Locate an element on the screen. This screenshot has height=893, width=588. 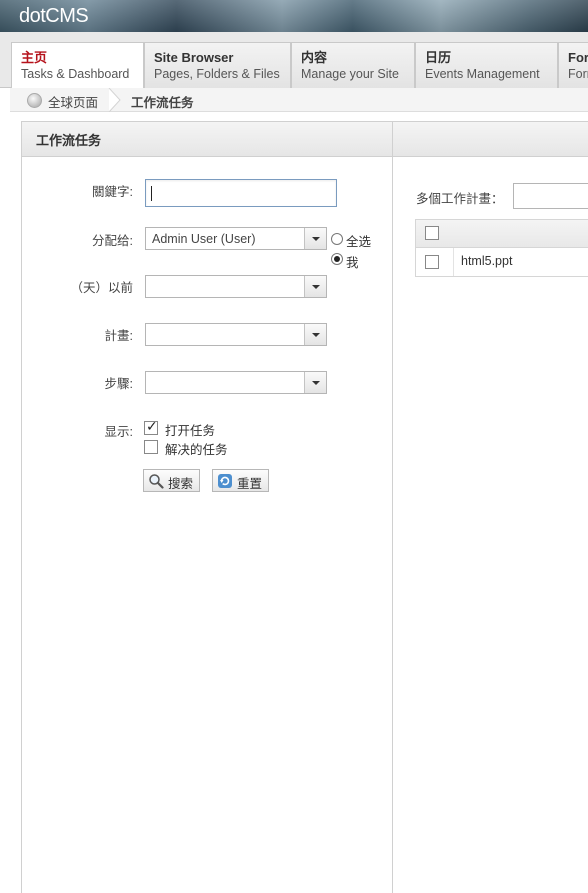
tab-site-browser-title: Site Browser is located at coordinates (194, 57).